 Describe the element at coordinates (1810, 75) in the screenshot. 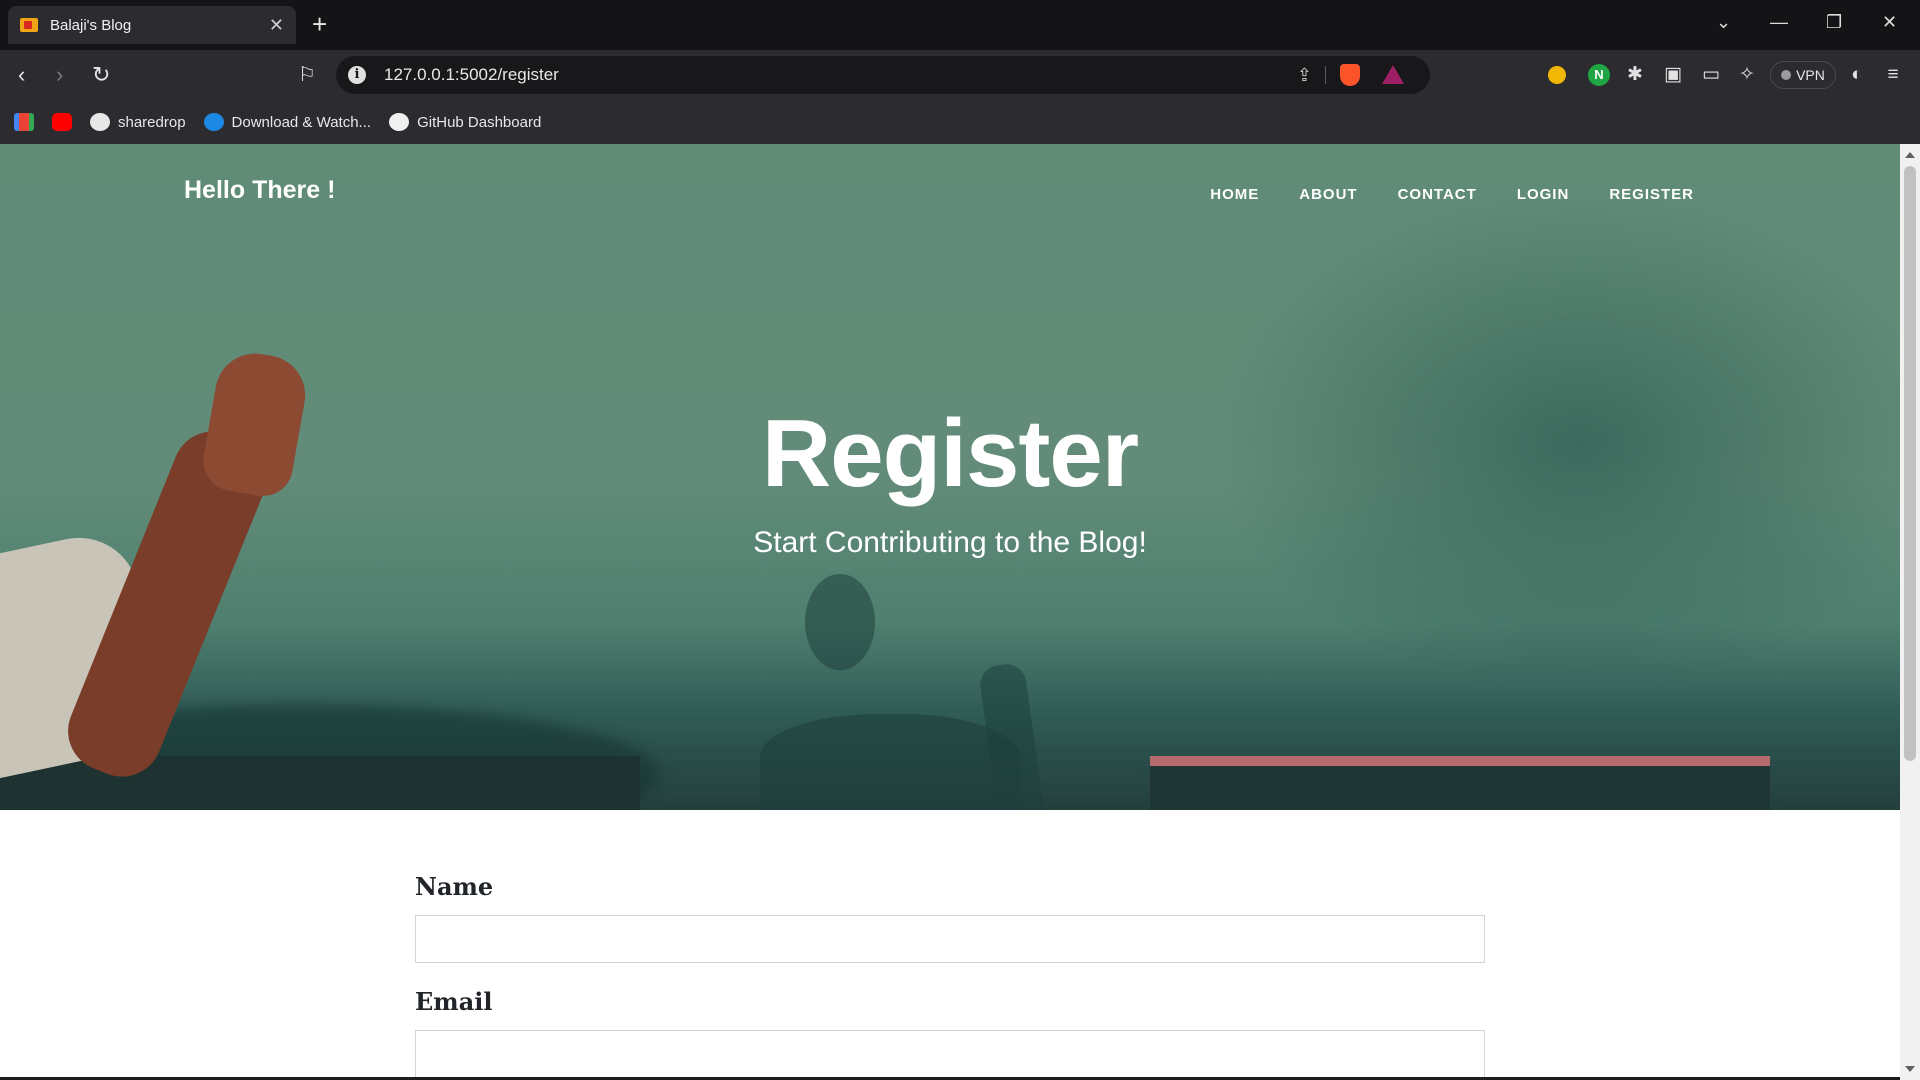

I see `vpn-label: VPN` at that location.